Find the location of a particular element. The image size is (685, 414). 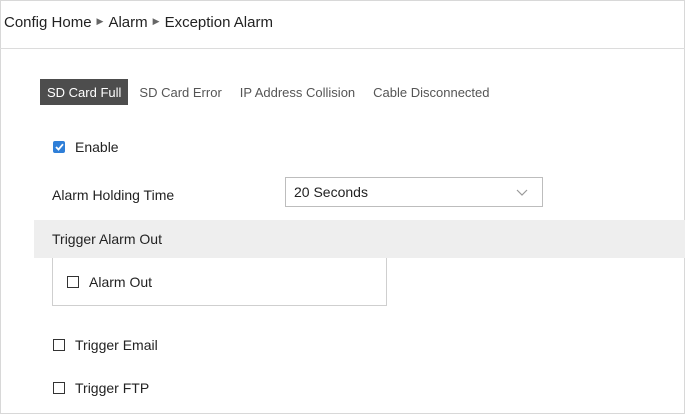

trigger-email-label: Trigger Email is located at coordinates (116, 345).